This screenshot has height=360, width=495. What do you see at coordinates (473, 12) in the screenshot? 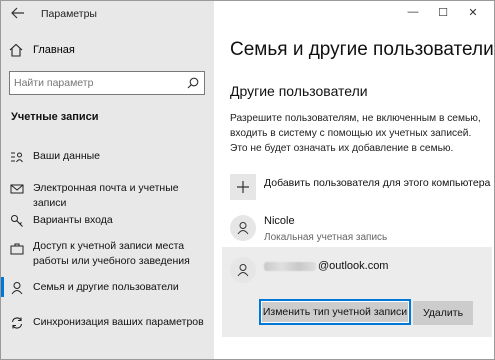
I see `close-button: ✕` at bounding box center [473, 12].